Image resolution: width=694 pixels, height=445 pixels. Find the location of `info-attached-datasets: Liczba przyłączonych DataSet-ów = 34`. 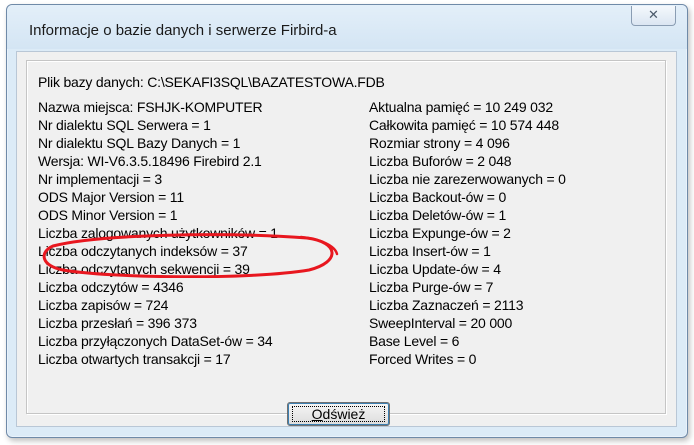

info-attached-datasets: Liczba przyłączonych DataSet-ów = 34 is located at coordinates (155, 341).